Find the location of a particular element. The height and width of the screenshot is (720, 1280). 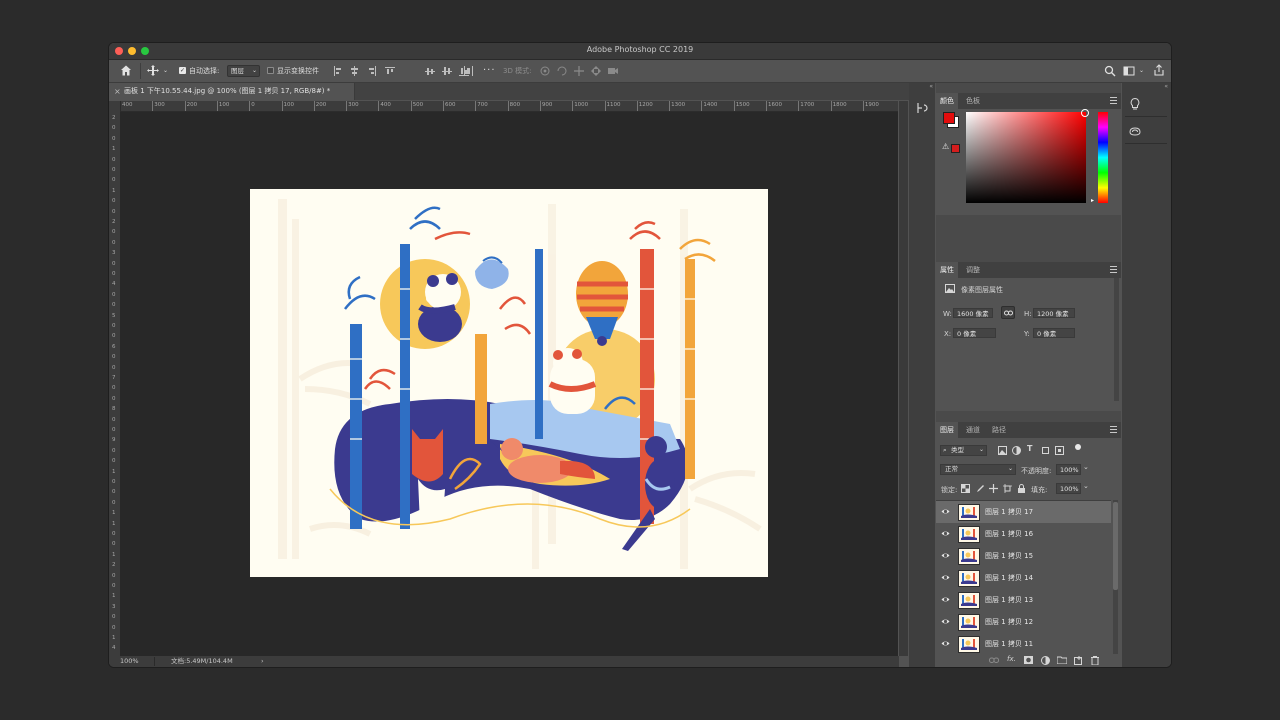

add-mask-icon is located at coordinates (1028, 660).